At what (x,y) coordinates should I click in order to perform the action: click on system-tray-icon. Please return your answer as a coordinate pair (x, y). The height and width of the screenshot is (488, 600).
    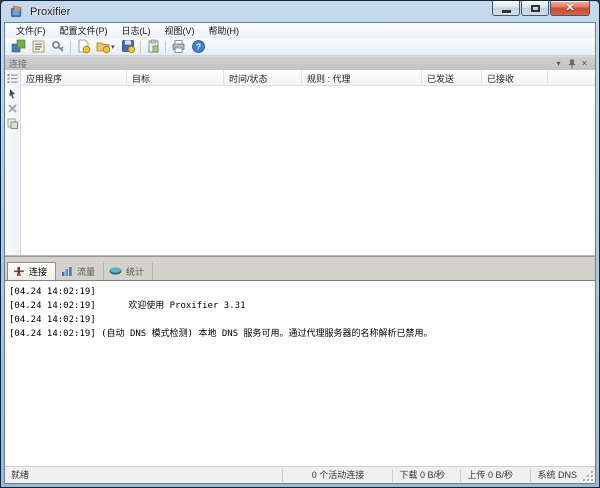
    Looking at the image, I should click on (153, 46).